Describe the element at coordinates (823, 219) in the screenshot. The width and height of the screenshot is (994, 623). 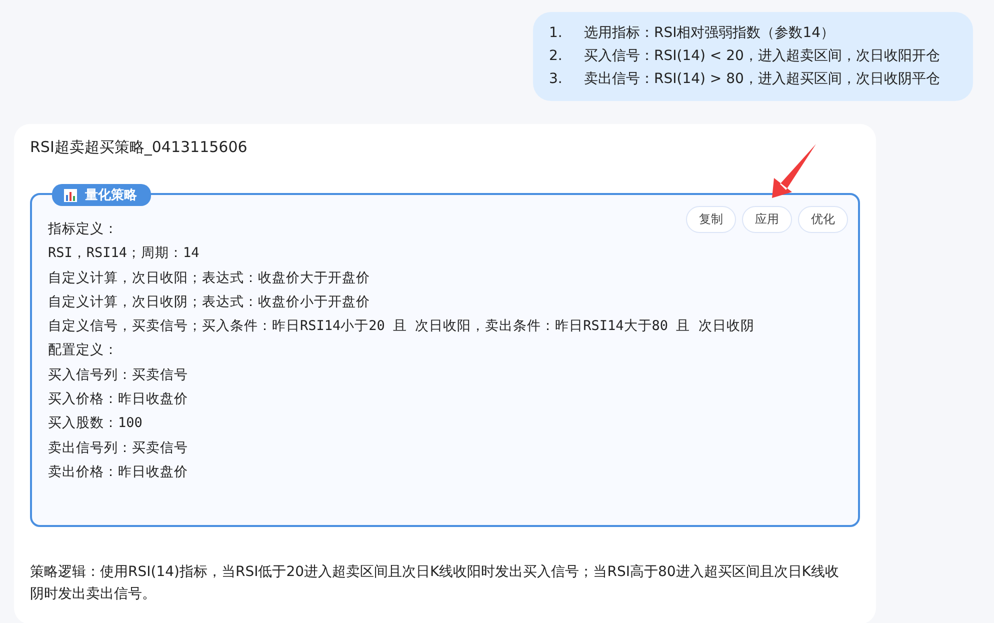
I see `action-button: 优化` at that location.